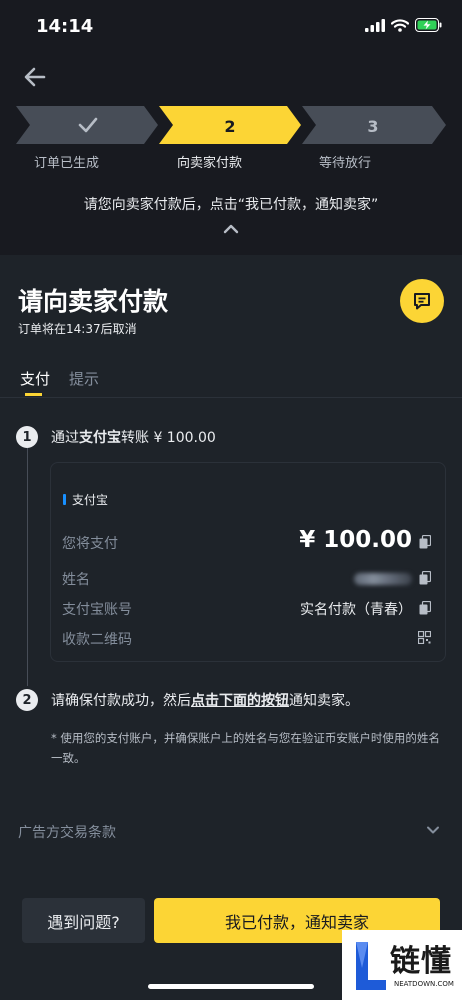 The width and height of the screenshot is (462, 1000). I want to click on advertiser-terms-toggle: 广告方交易条款, so click(67, 832).